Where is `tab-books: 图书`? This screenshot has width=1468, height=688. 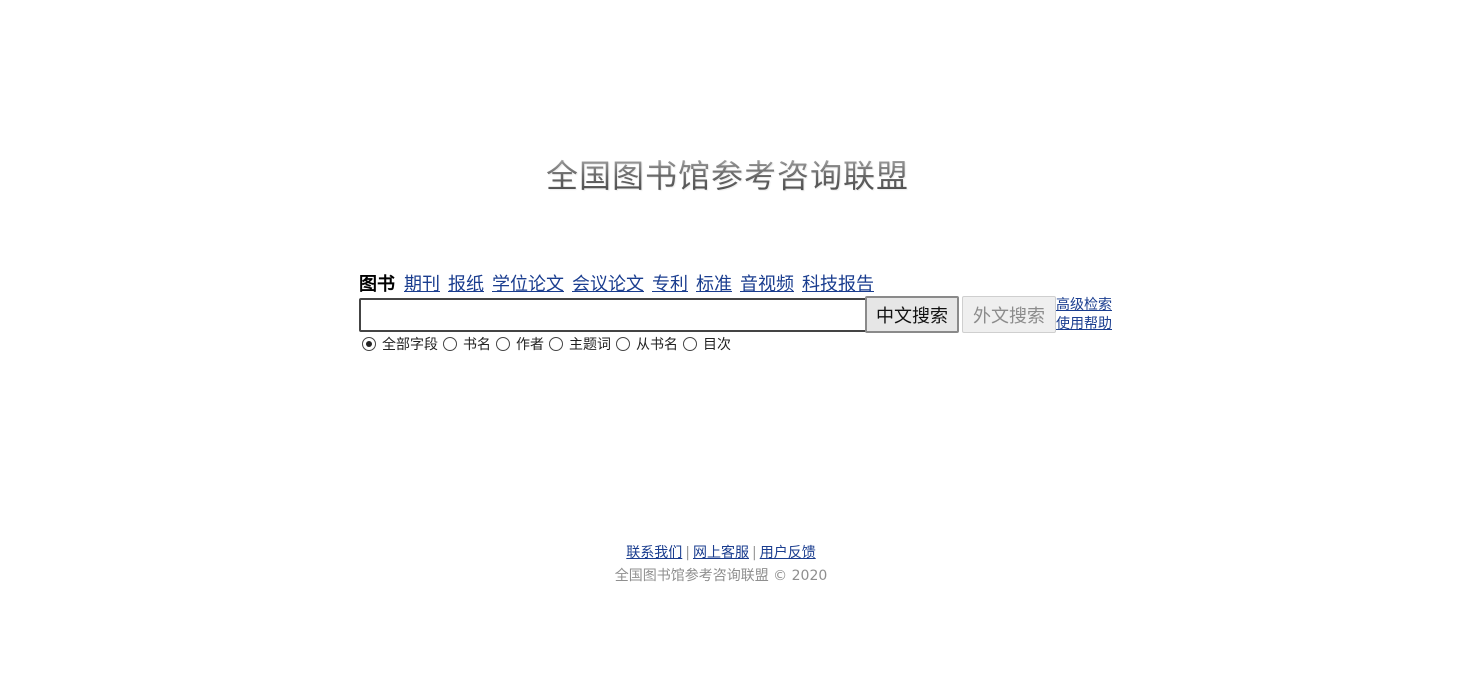 tab-books: 图书 is located at coordinates (377, 283).